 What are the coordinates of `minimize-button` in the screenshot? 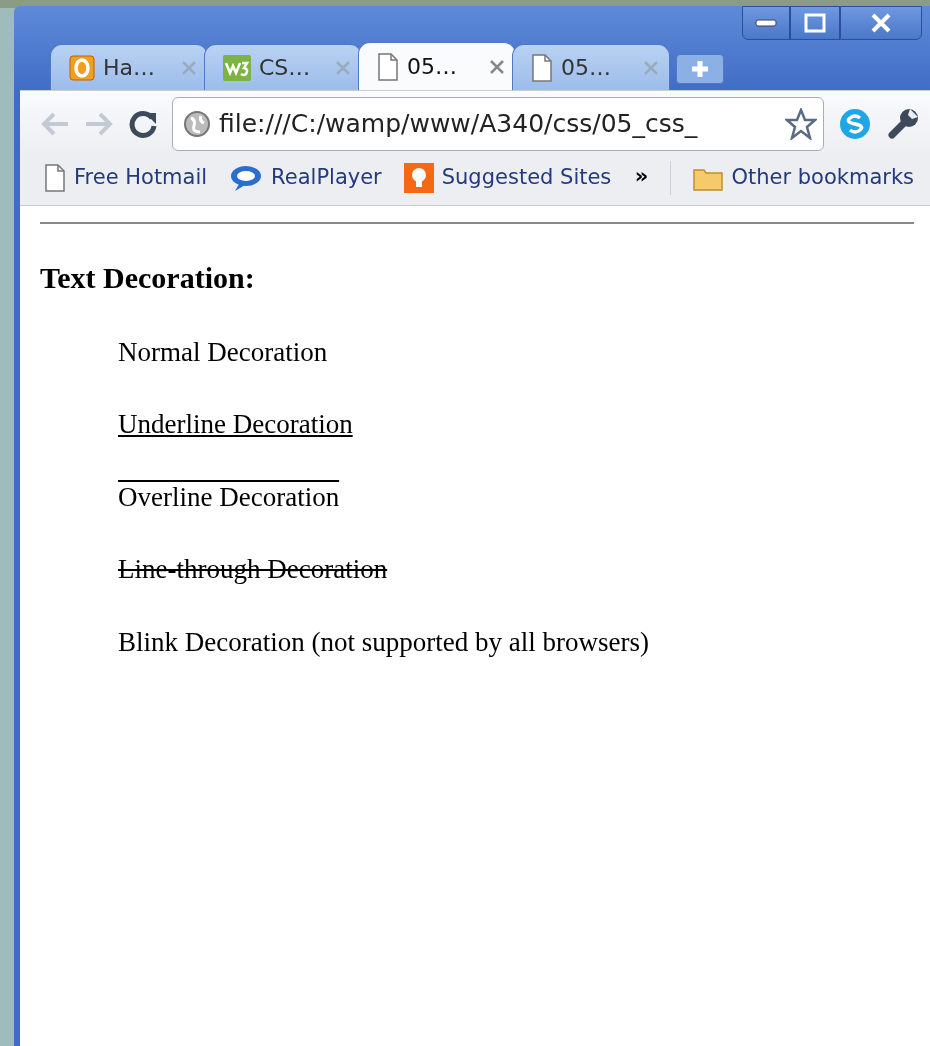 It's located at (766, 23).